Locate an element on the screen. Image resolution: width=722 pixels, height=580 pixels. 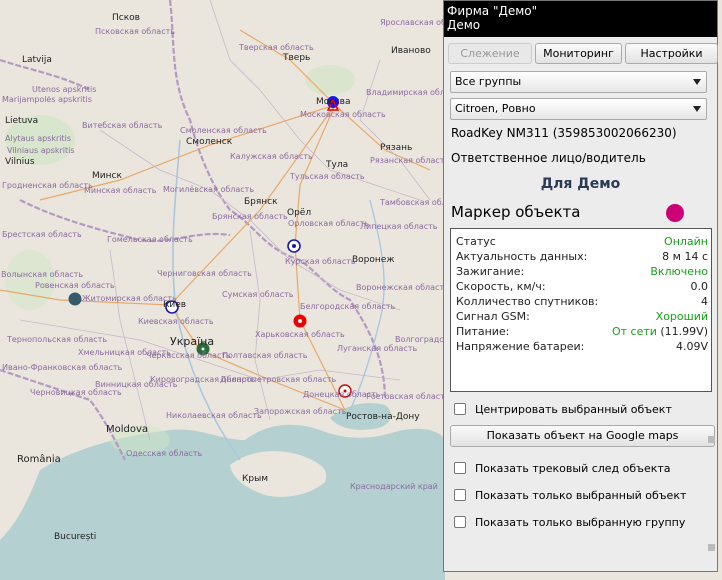
company-name: Фирма "Демо" is located at coordinates (492, 11).